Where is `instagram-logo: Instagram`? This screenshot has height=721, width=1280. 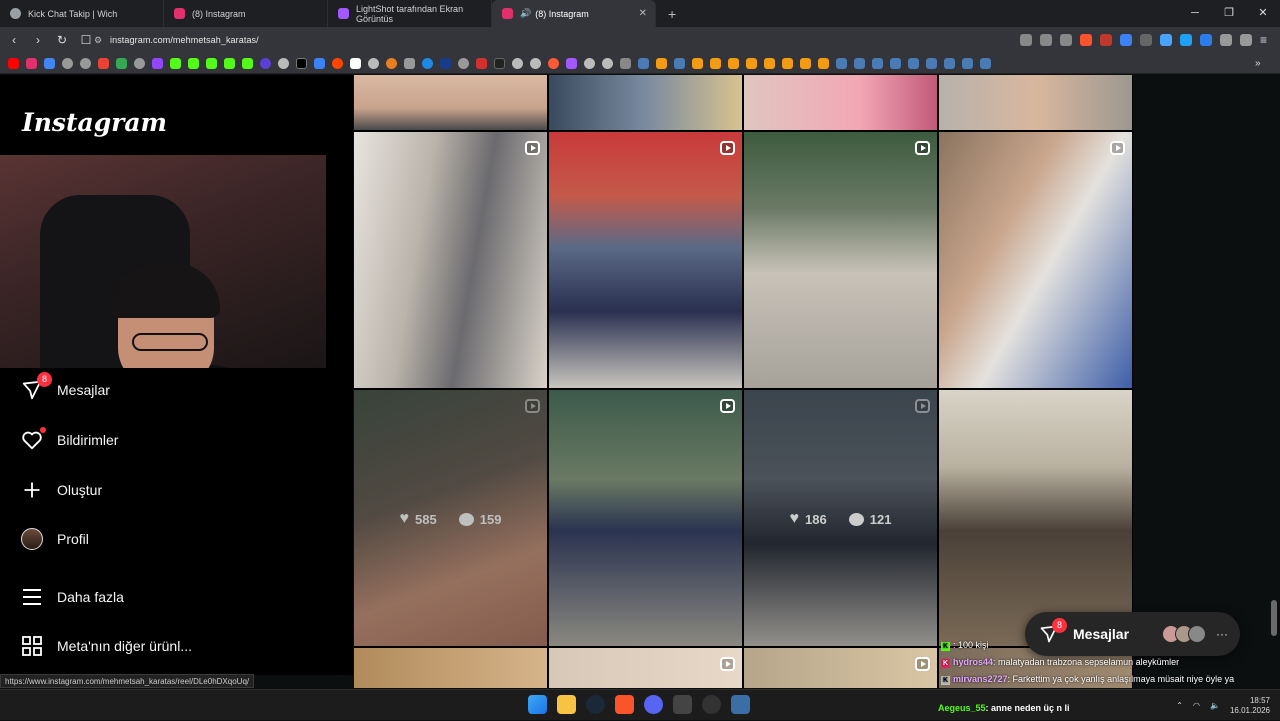 instagram-logo: Instagram is located at coordinates (94, 122).